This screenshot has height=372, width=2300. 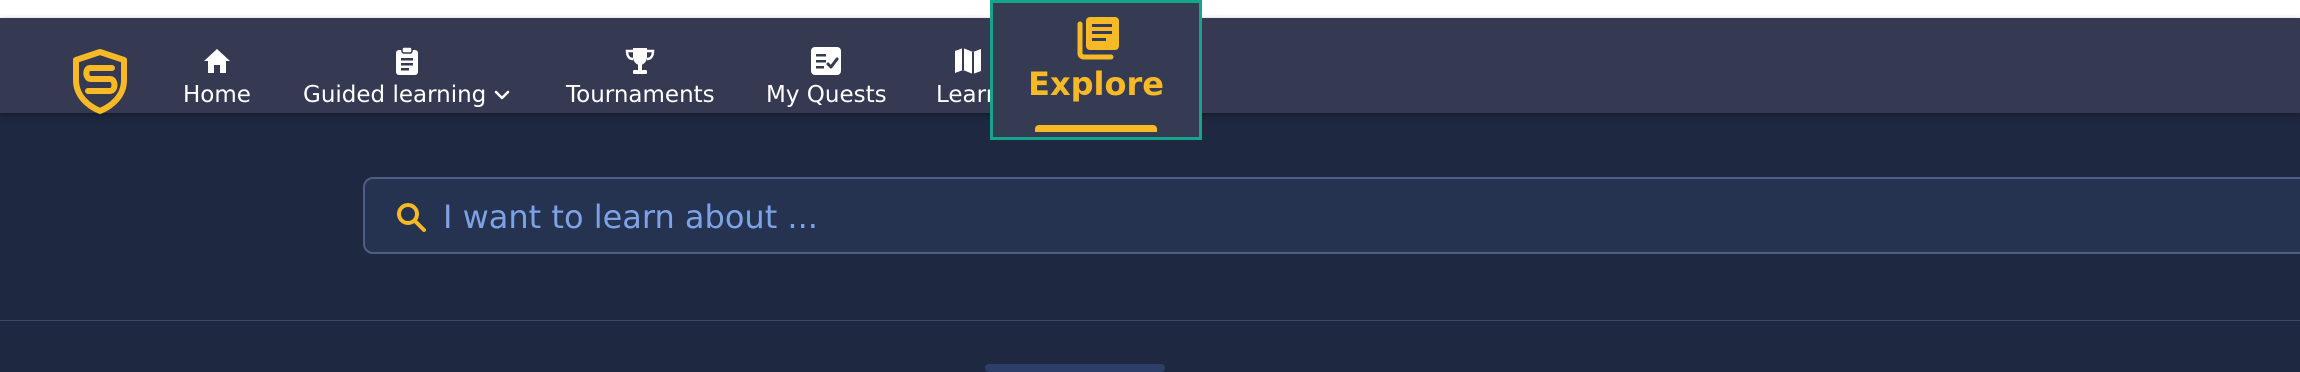 What do you see at coordinates (826, 95) in the screenshot?
I see `nav-my-quests-label: My Quests` at bounding box center [826, 95].